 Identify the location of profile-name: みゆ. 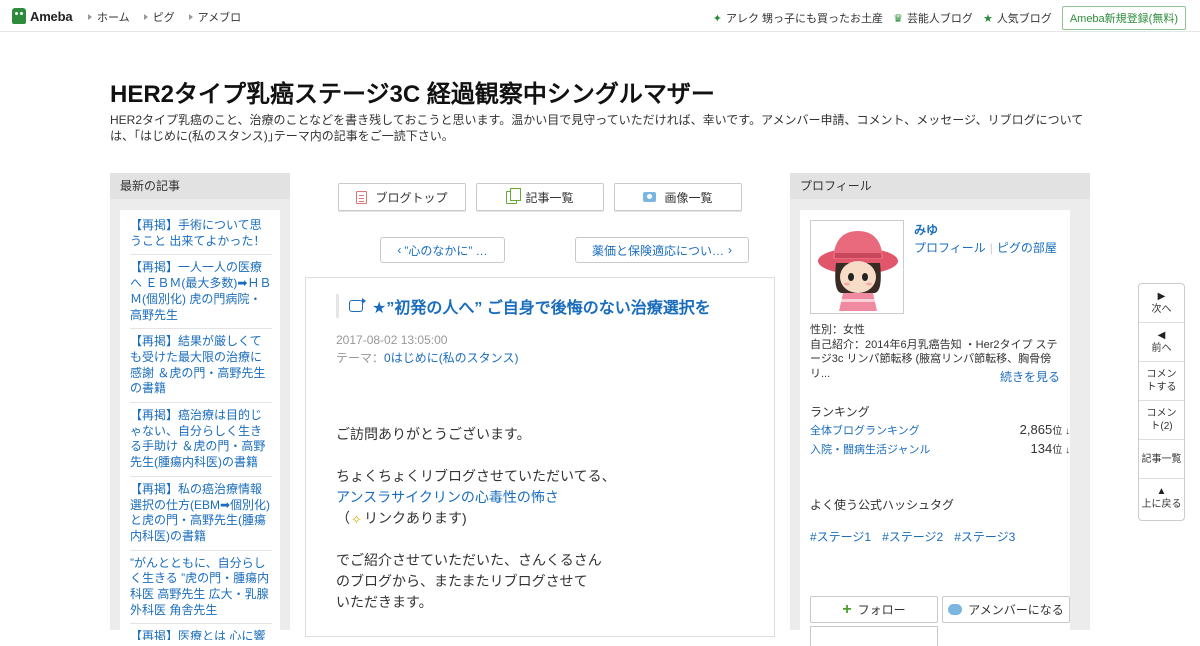
(926, 229).